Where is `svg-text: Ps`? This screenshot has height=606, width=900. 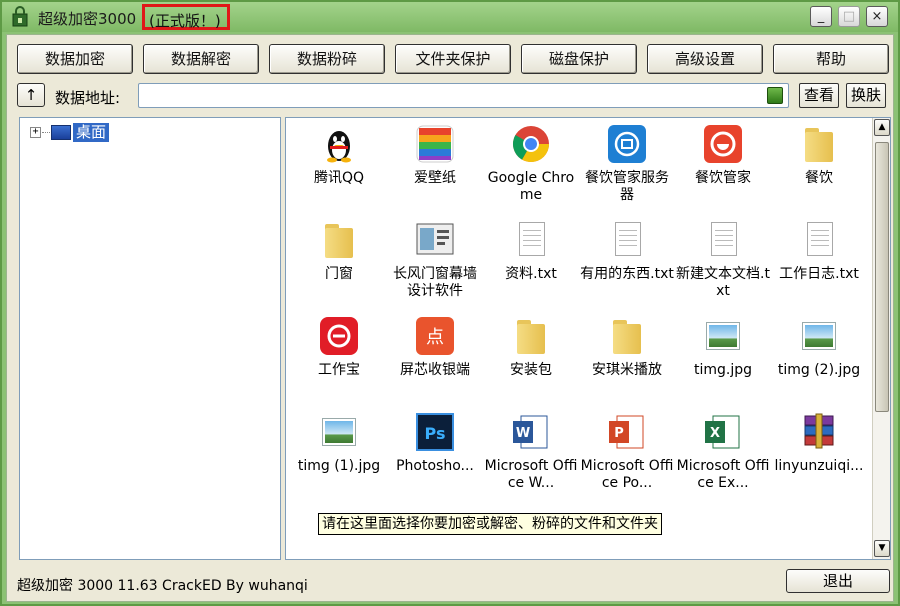
svg-text: Ps is located at coordinates (435, 433).